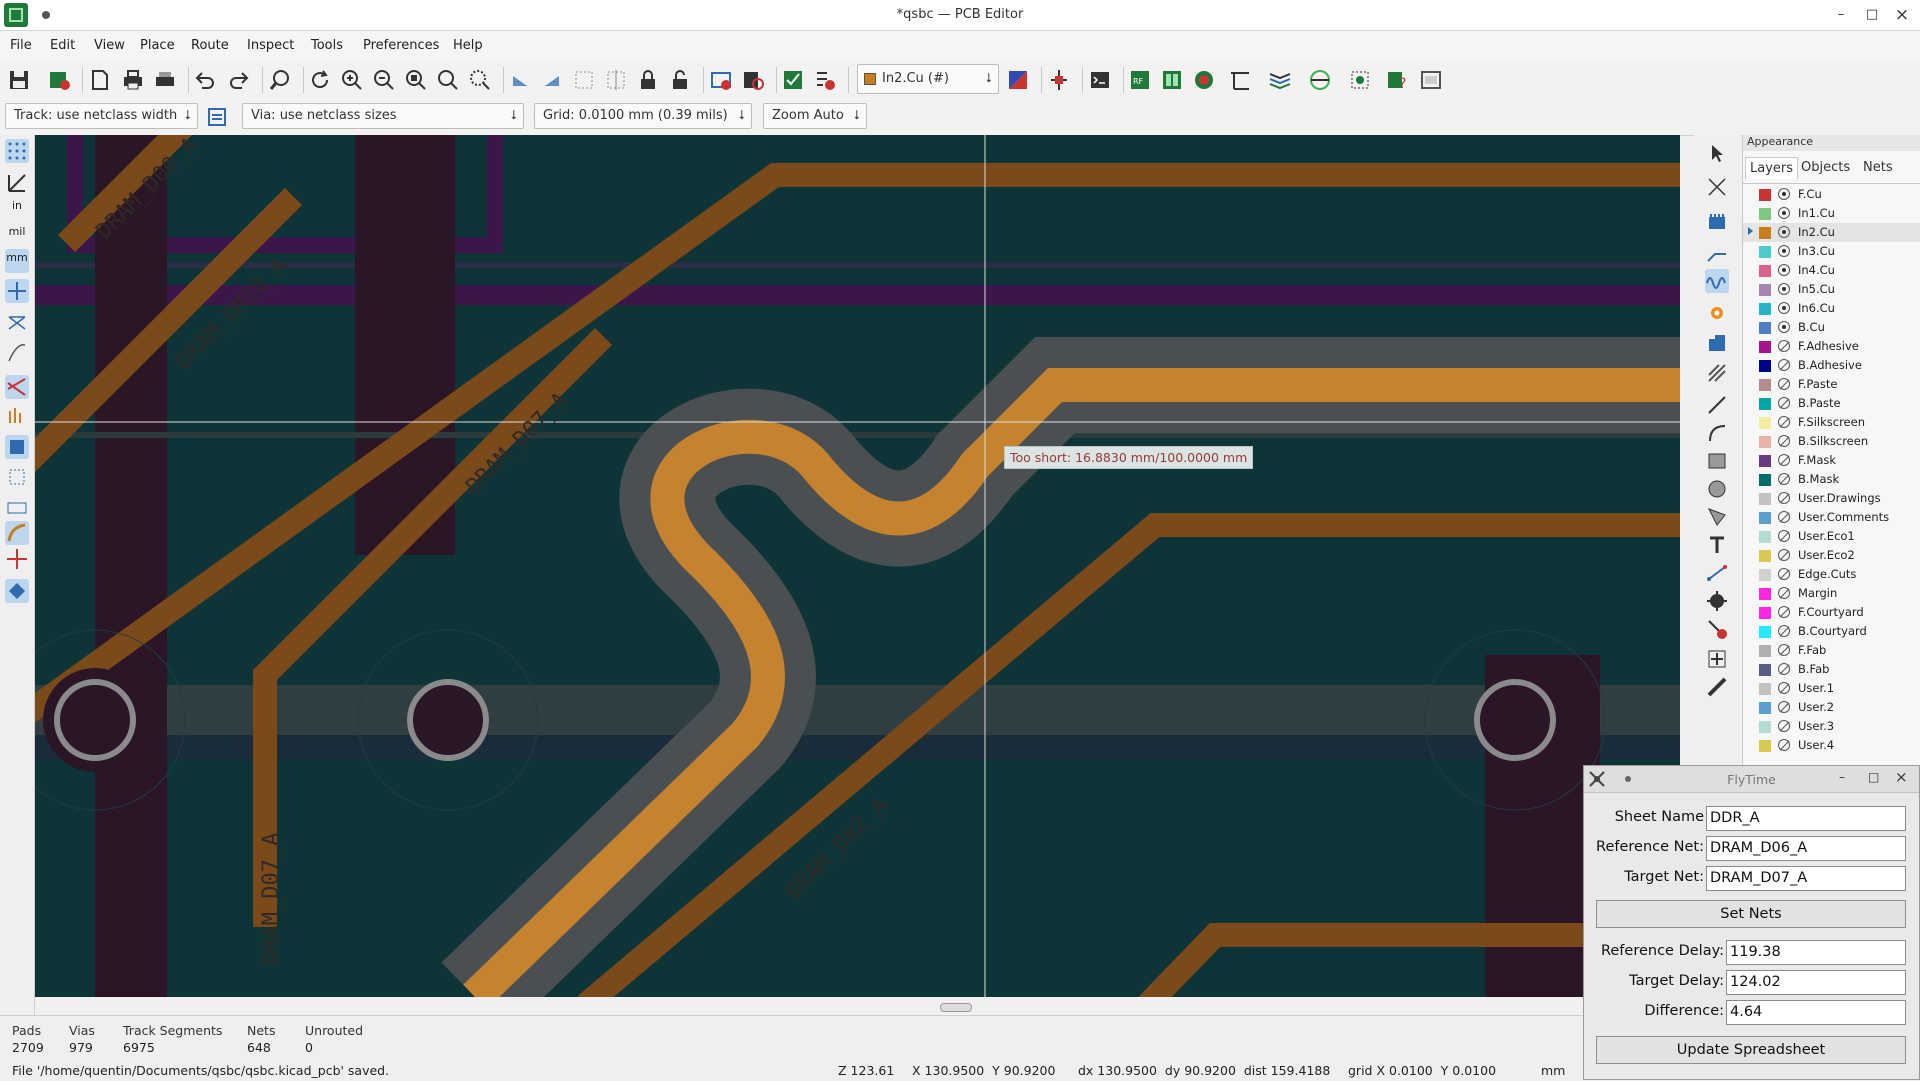 The image size is (1920, 1081). Describe the element at coordinates (157, 45) in the screenshot. I see `menu-place: Place` at that location.